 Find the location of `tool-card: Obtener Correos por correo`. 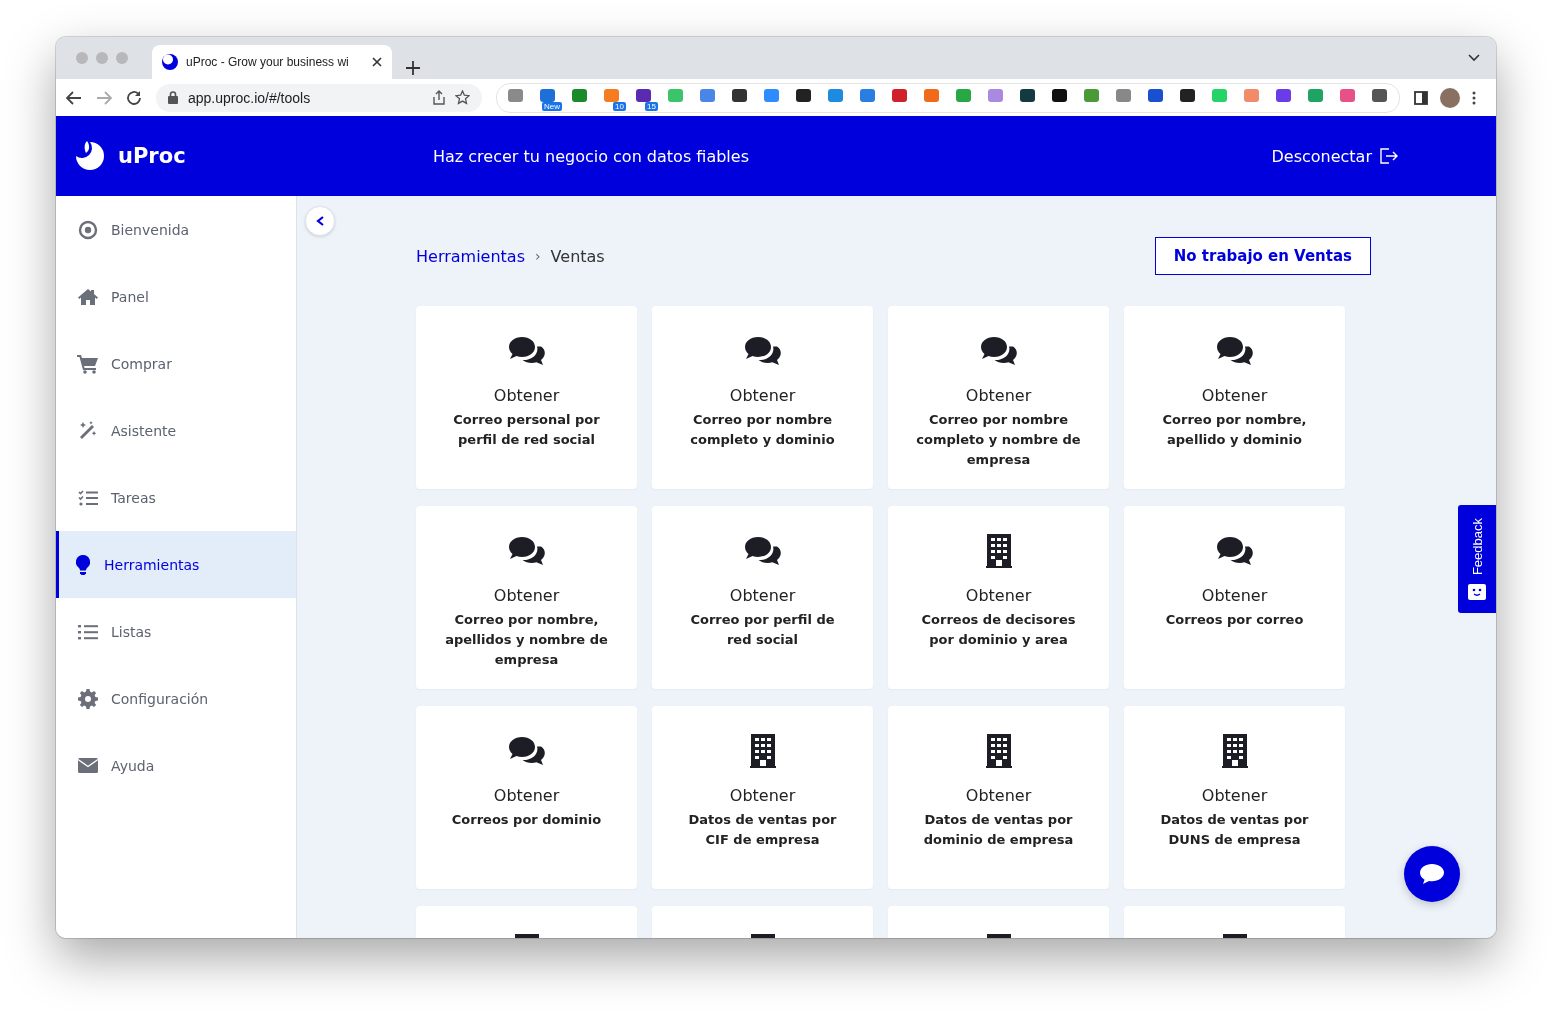

tool-card: Obtener Correos por correo is located at coordinates (1234, 597).